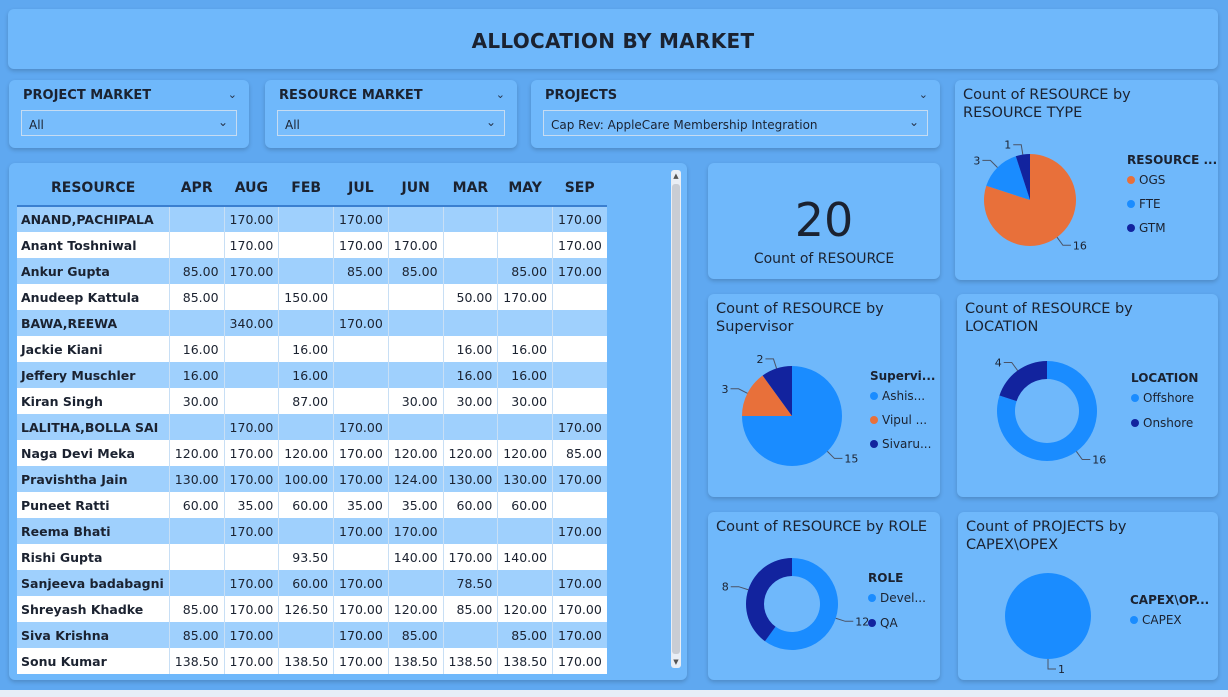 The width and height of the screenshot is (1228, 697). What do you see at coordinates (93, 505) in the screenshot?
I see `resource-name-cell: Puneet Ratti` at bounding box center [93, 505].